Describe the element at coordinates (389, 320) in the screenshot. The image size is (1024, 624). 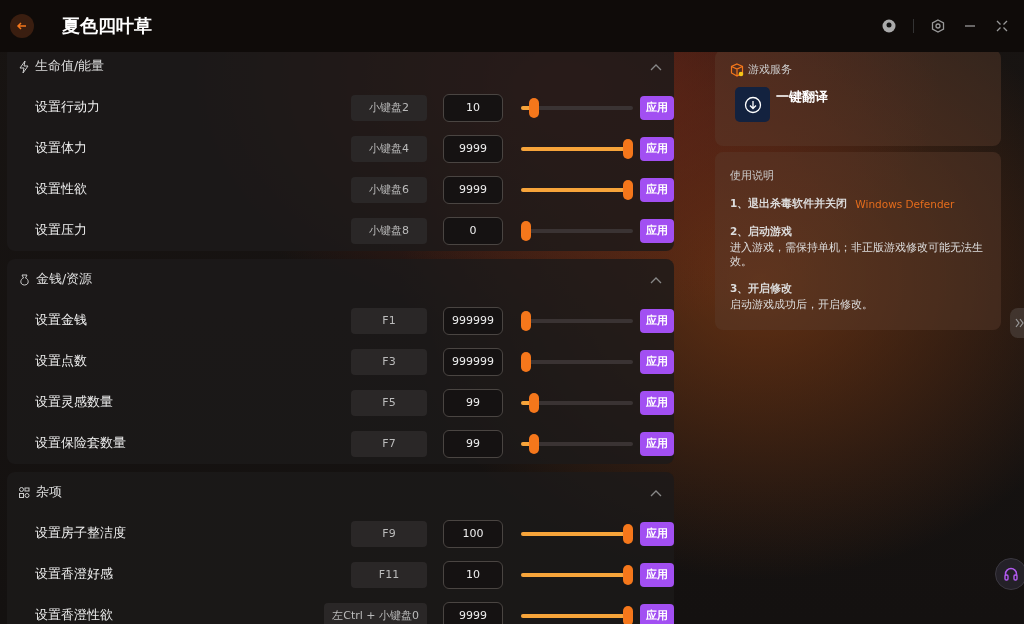
I see `hotkey-label: F1` at that location.